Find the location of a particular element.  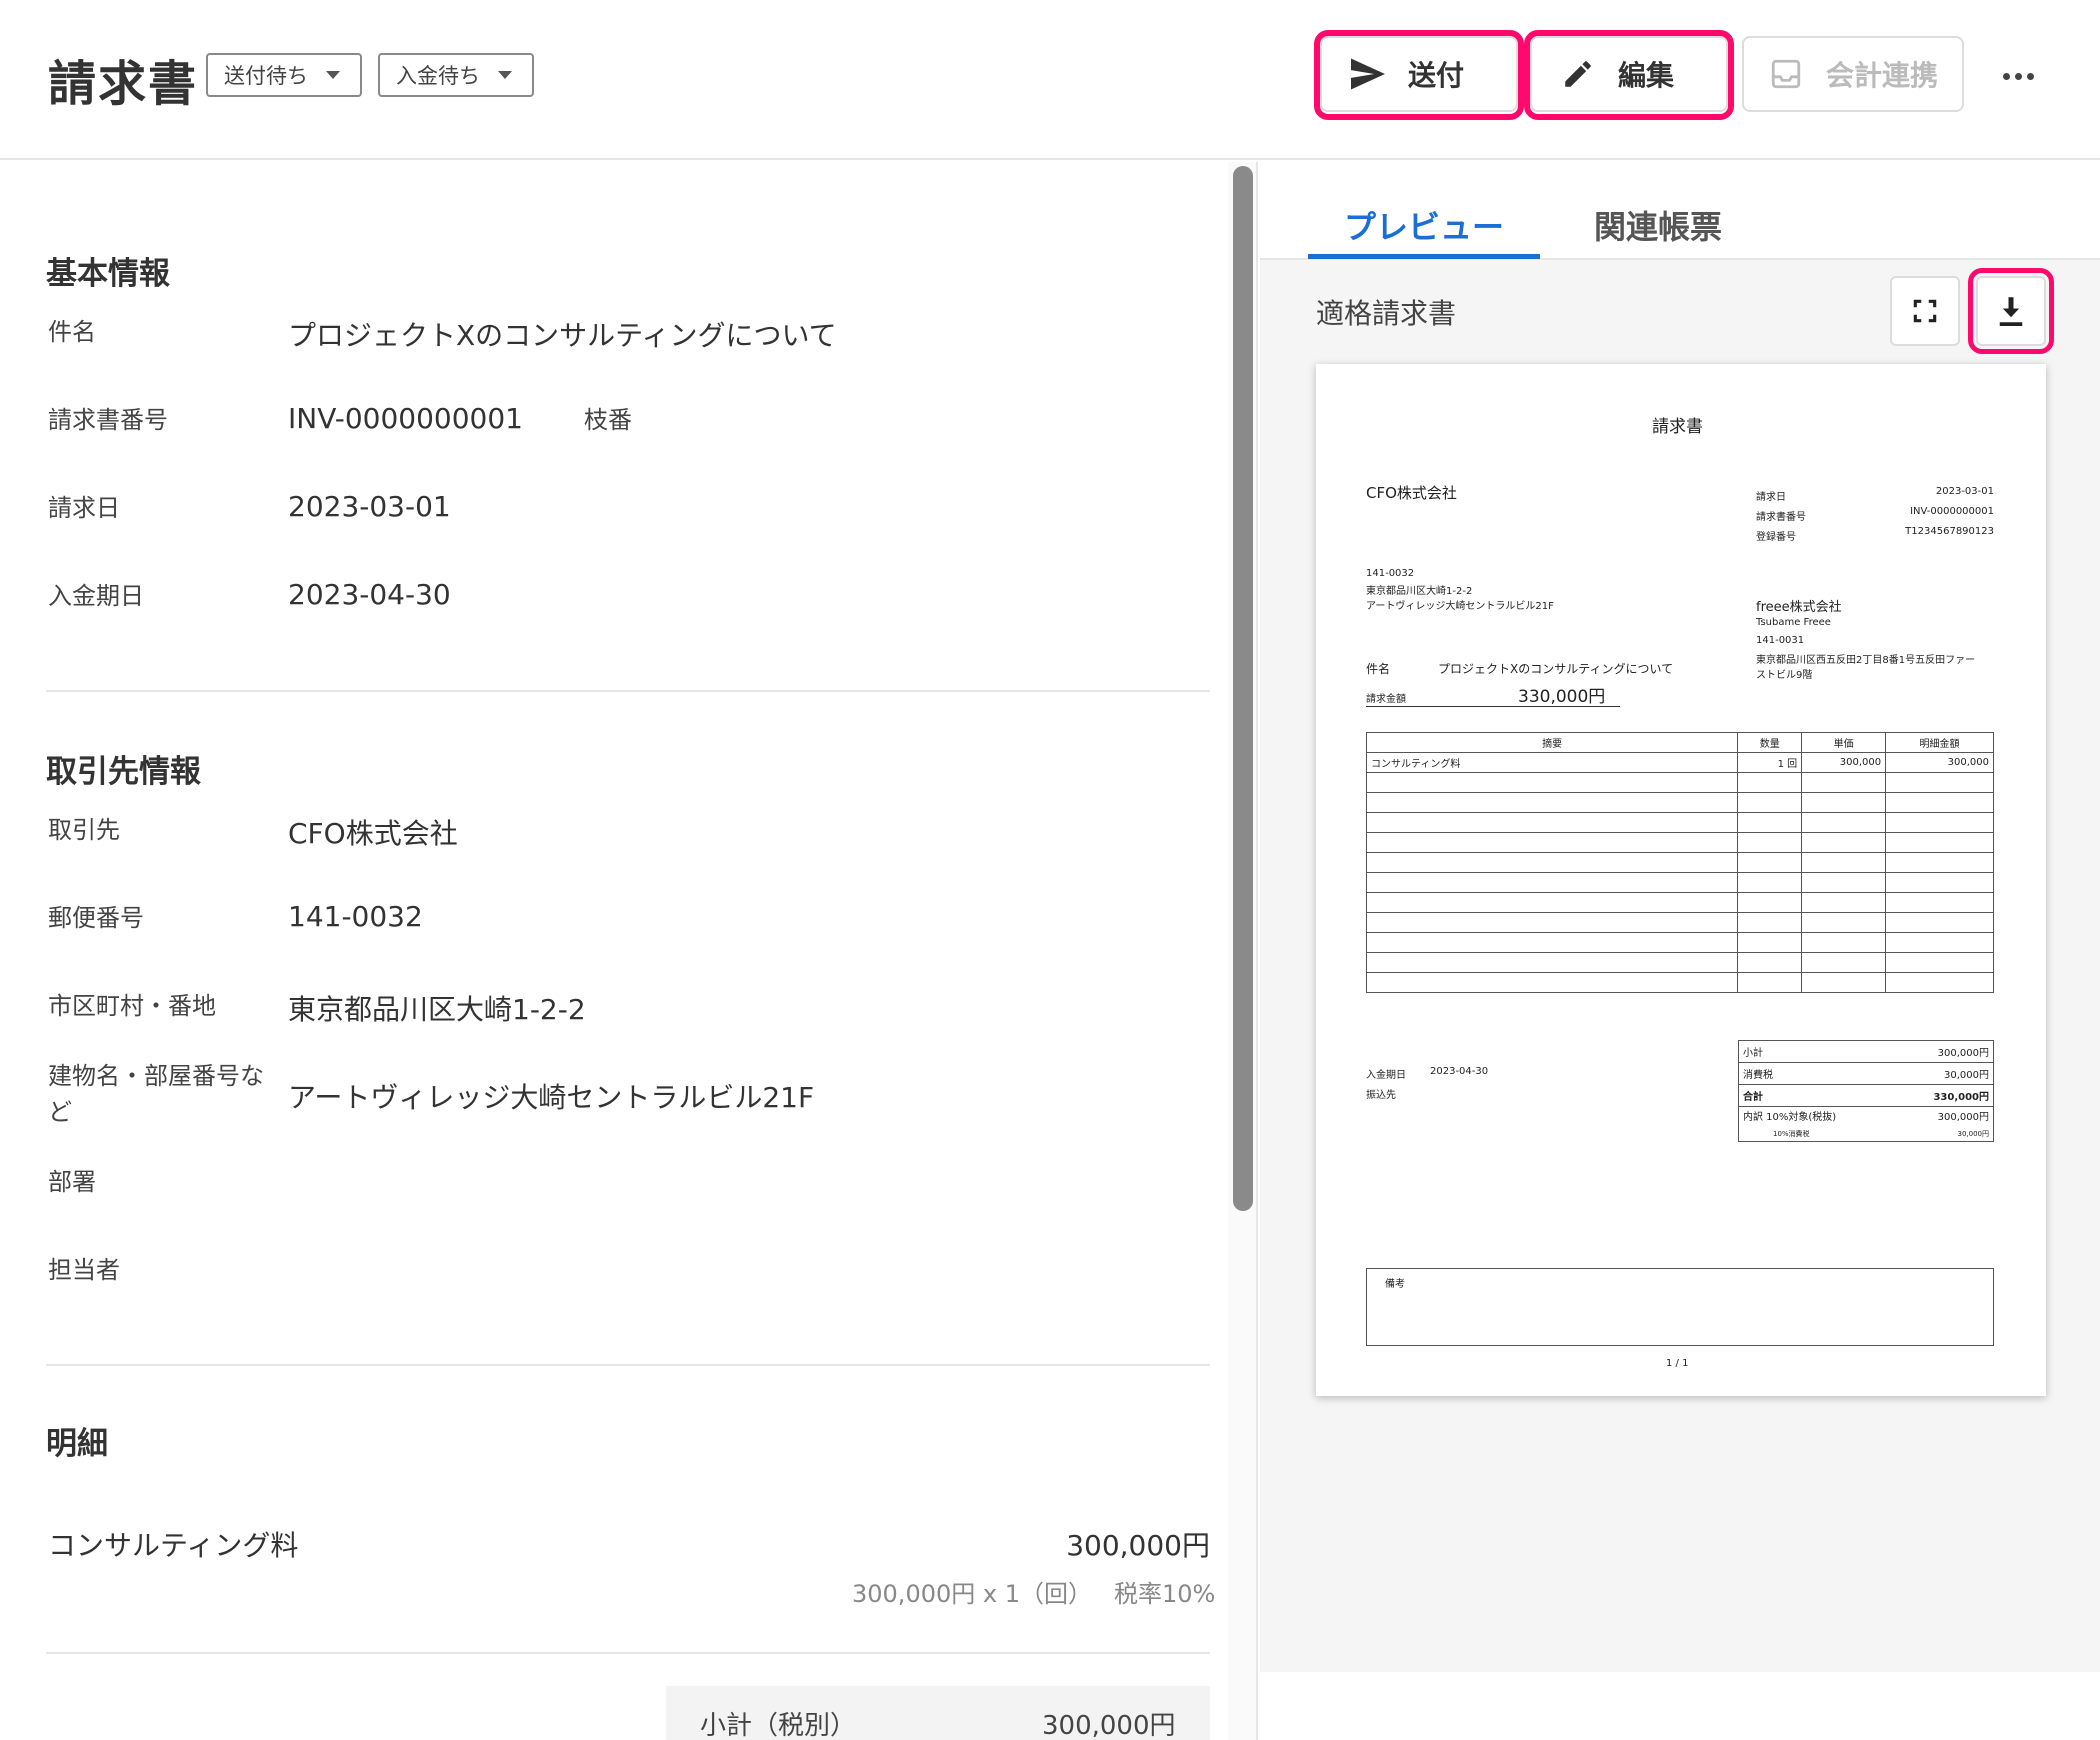

active-tab-indicator is located at coordinates (1424, 256).